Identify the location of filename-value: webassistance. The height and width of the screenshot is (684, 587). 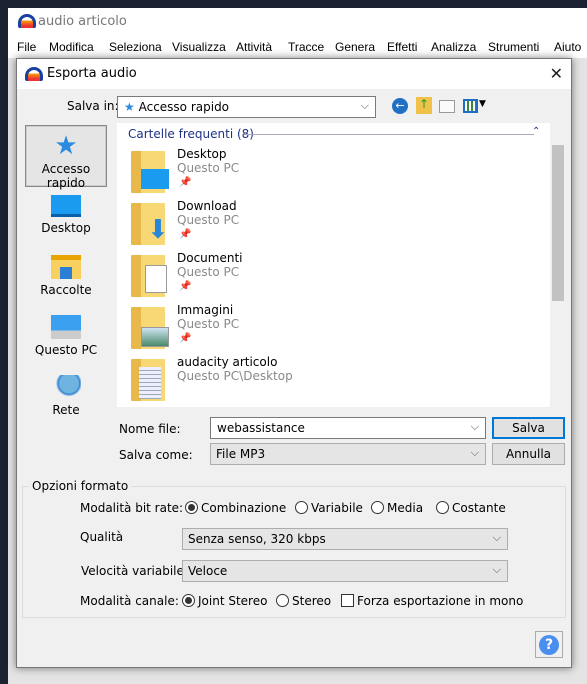
(261, 428).